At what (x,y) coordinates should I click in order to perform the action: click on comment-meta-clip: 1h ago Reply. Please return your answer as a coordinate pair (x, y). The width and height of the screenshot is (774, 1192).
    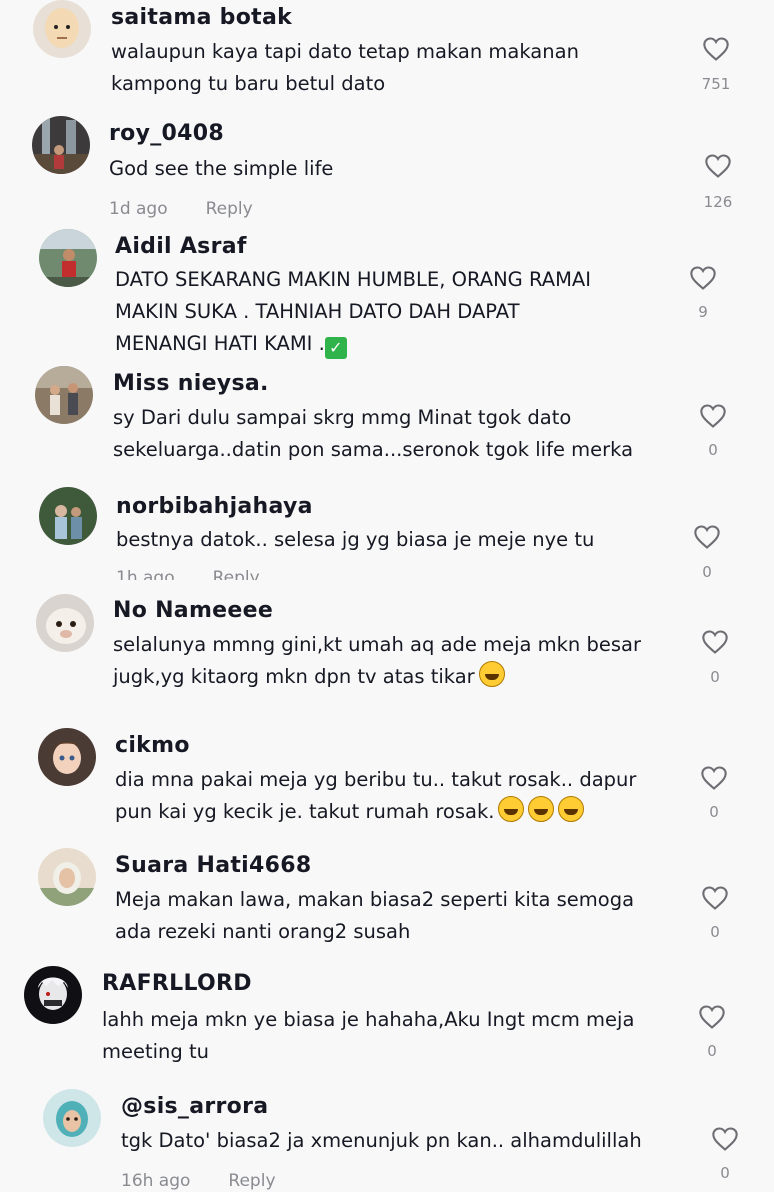
    Looking at the image, I should click on (266, 573).